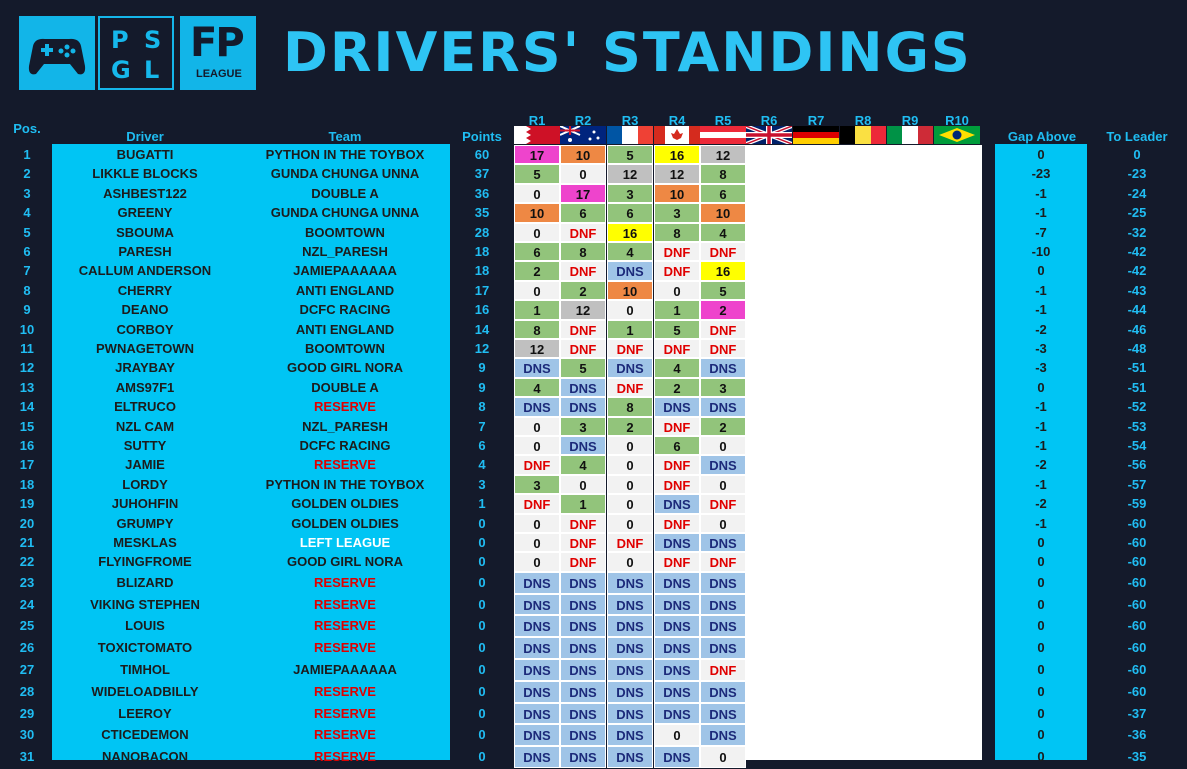 The height and width of the screenshot is (769, 1187). Describe the element at coordinates (145, 387) in the screenshot. I see `driver-name: AMS97F1` at that location.